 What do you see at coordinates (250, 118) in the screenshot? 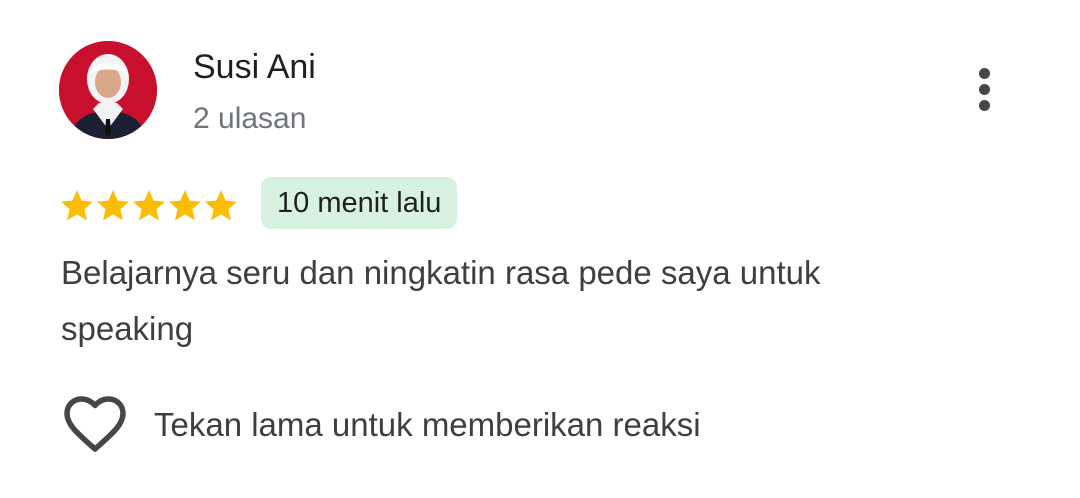
I see `author-review-count: 2 ulasan` at bounding box center [250, 118].